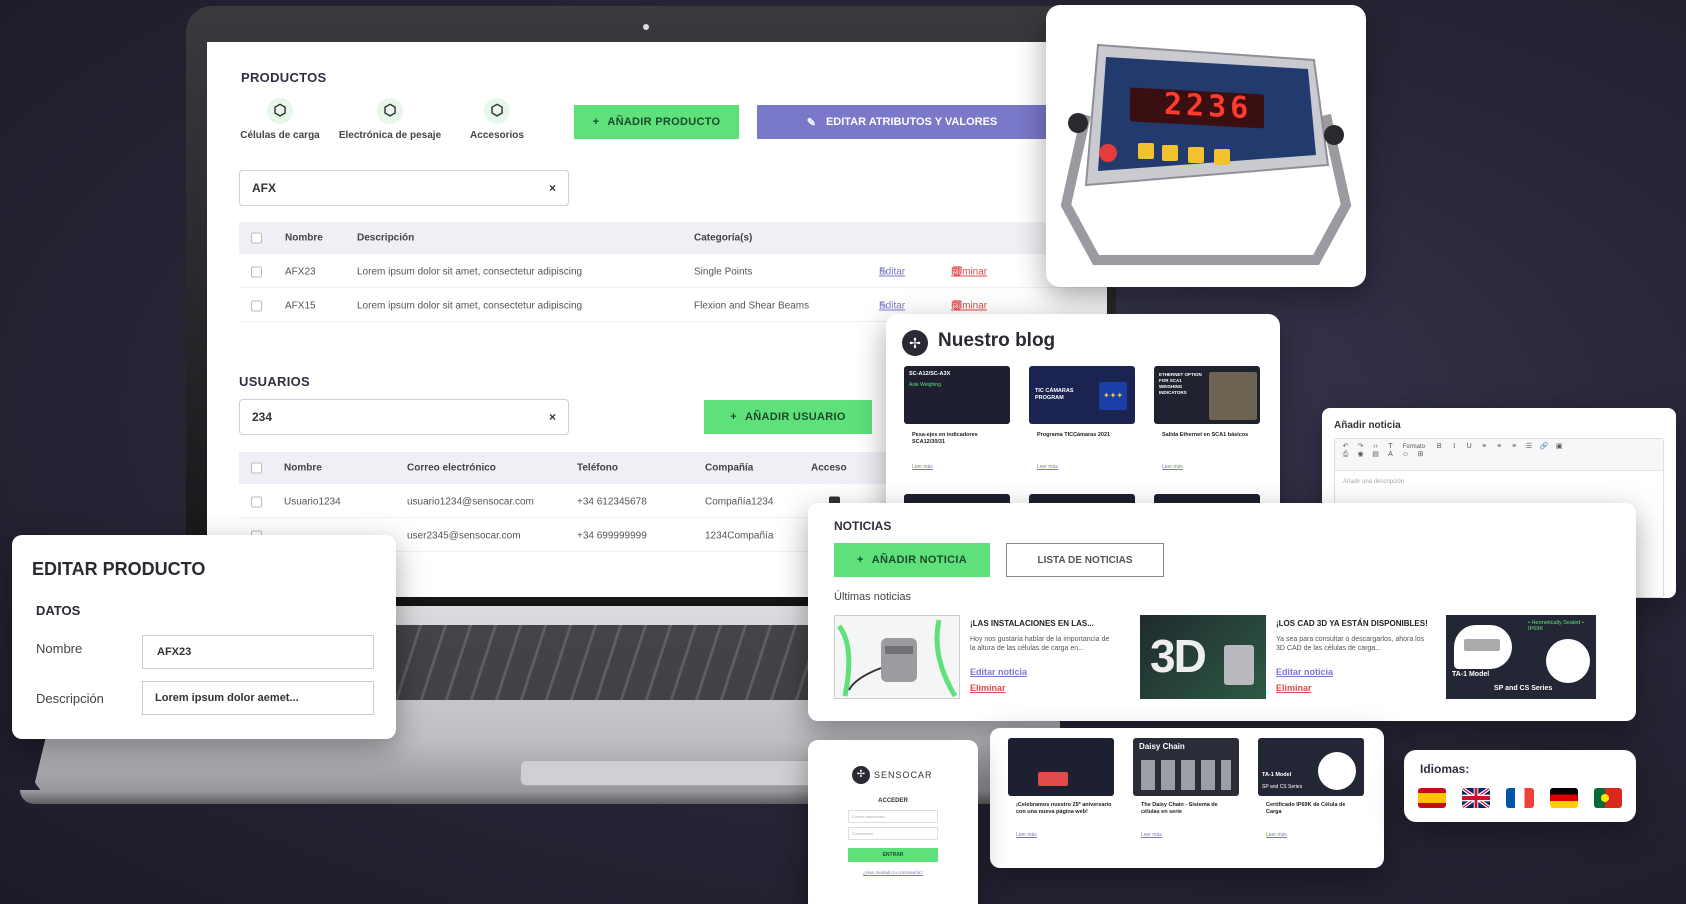 This screenshot has height=904, width=1686. Describe the element at coordinates (1529, 447) in the screenshot. I see `list-icon: ☰` at that location.